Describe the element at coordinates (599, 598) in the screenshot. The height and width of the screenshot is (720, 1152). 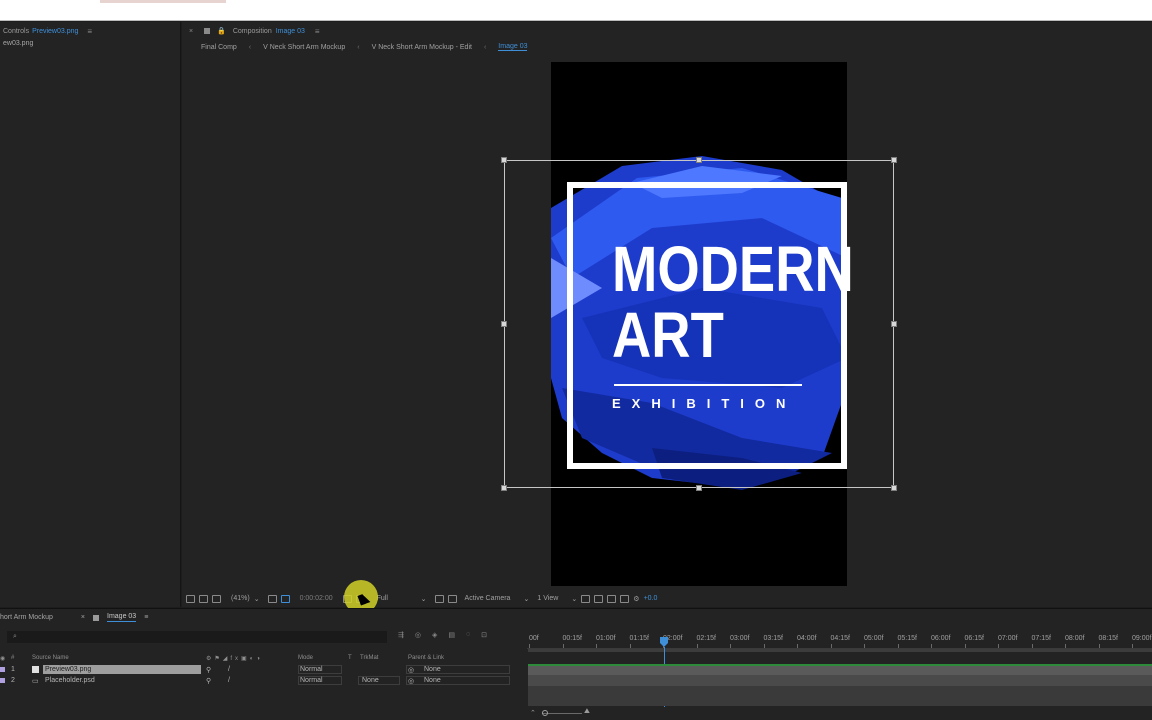
I see `fast-preview-icon` at that location.